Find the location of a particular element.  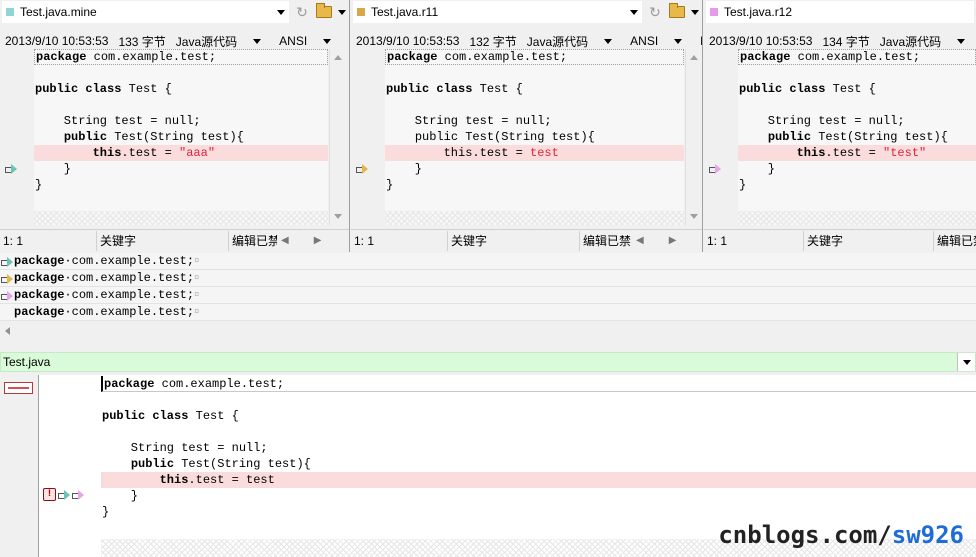

format-label: Java源代码 is located at coordinates (206, 41).